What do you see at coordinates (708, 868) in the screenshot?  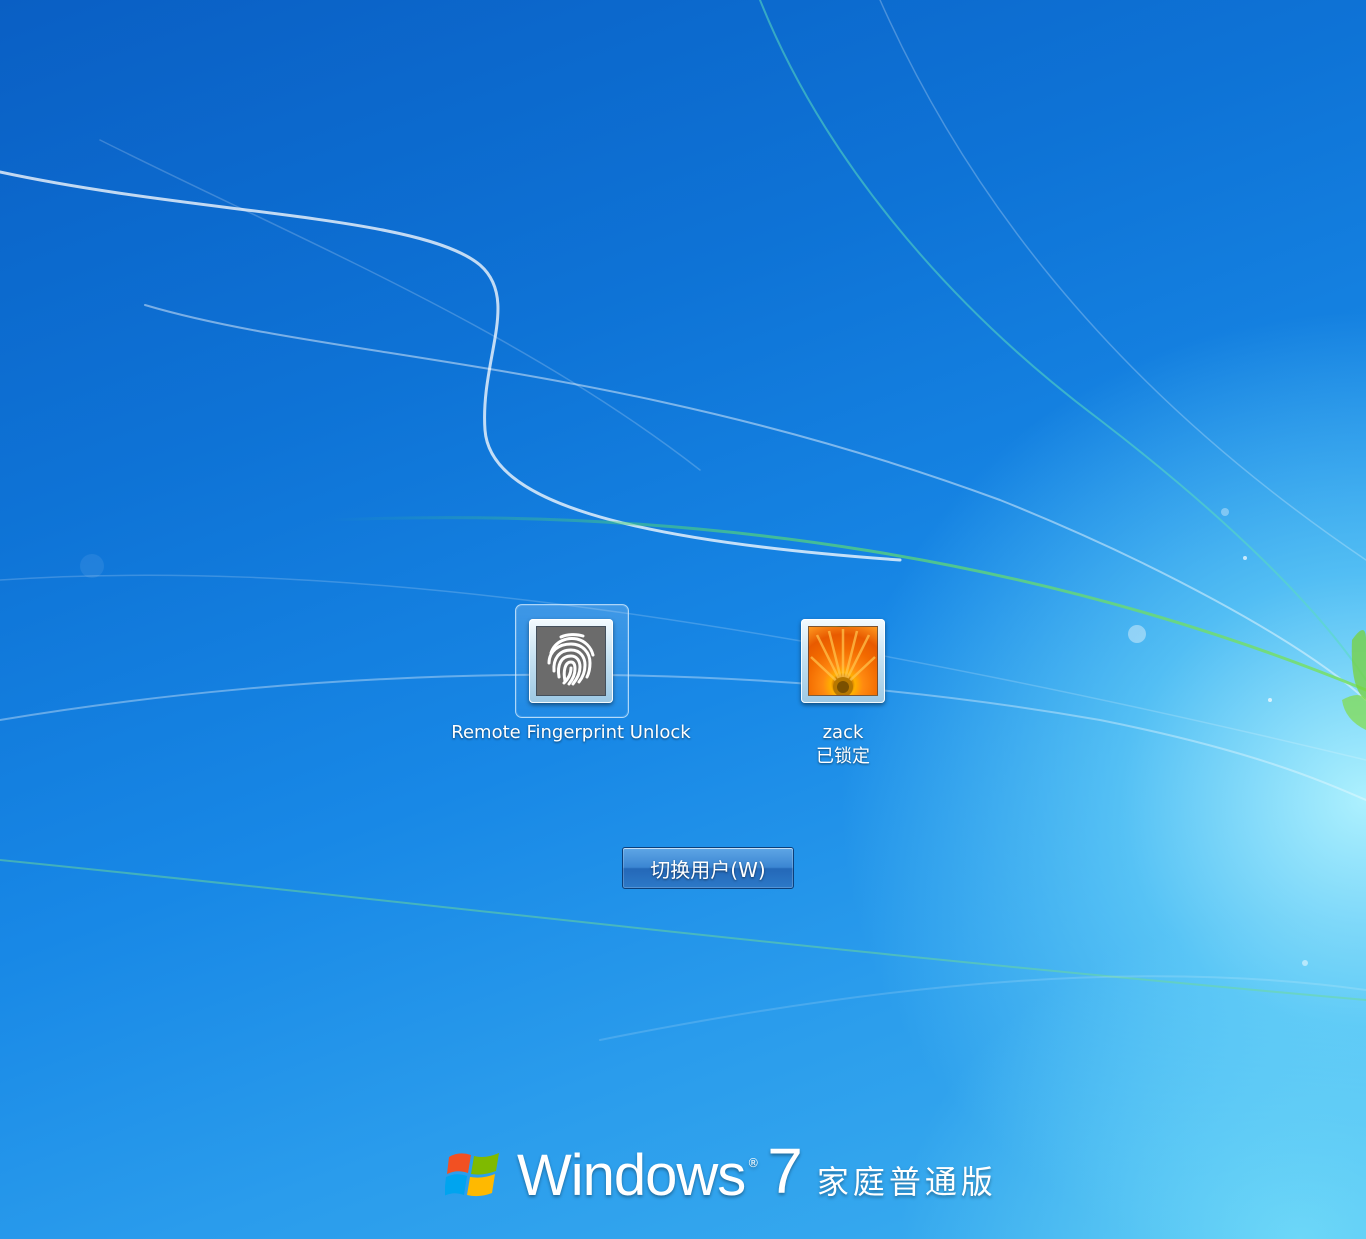 I see `switch-user-button: 切换用户(W)` at bounding box center [708, 868].